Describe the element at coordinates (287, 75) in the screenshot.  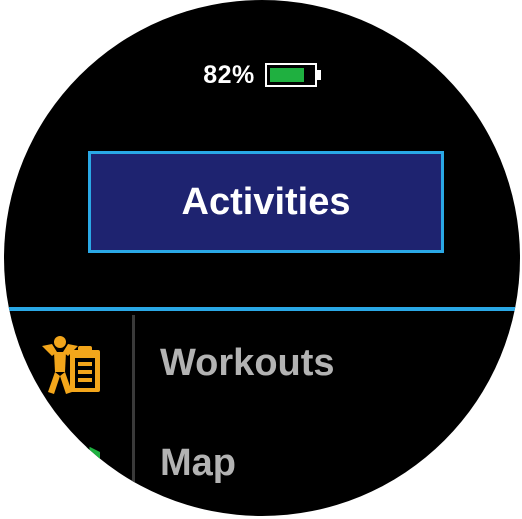
I see `battery-fill` at that location.